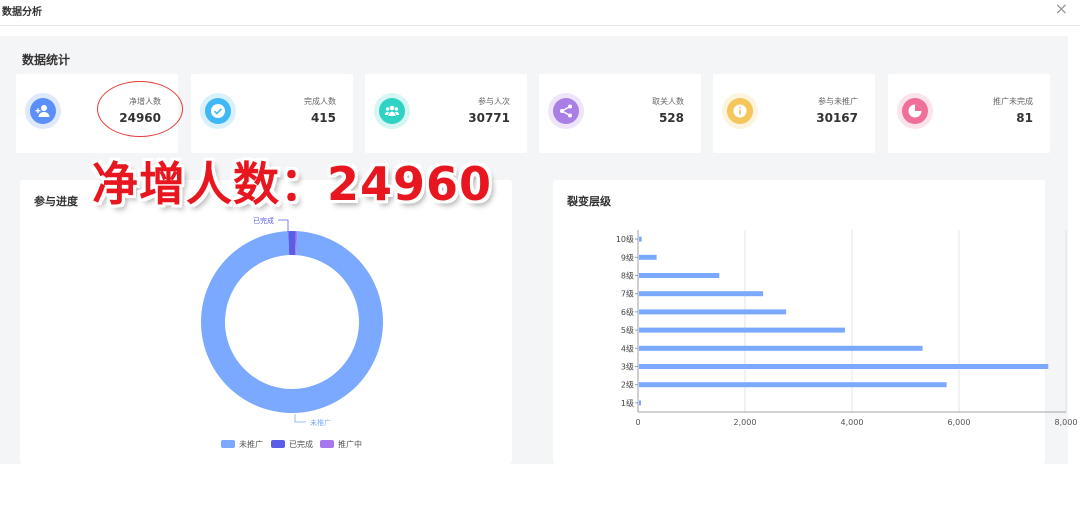 The height and width of the screenshot is (526, 1080). What do you see at coordinates (140, 109) in the screenshot?
I see `highlight-circle` at bounding box center [140, 109].